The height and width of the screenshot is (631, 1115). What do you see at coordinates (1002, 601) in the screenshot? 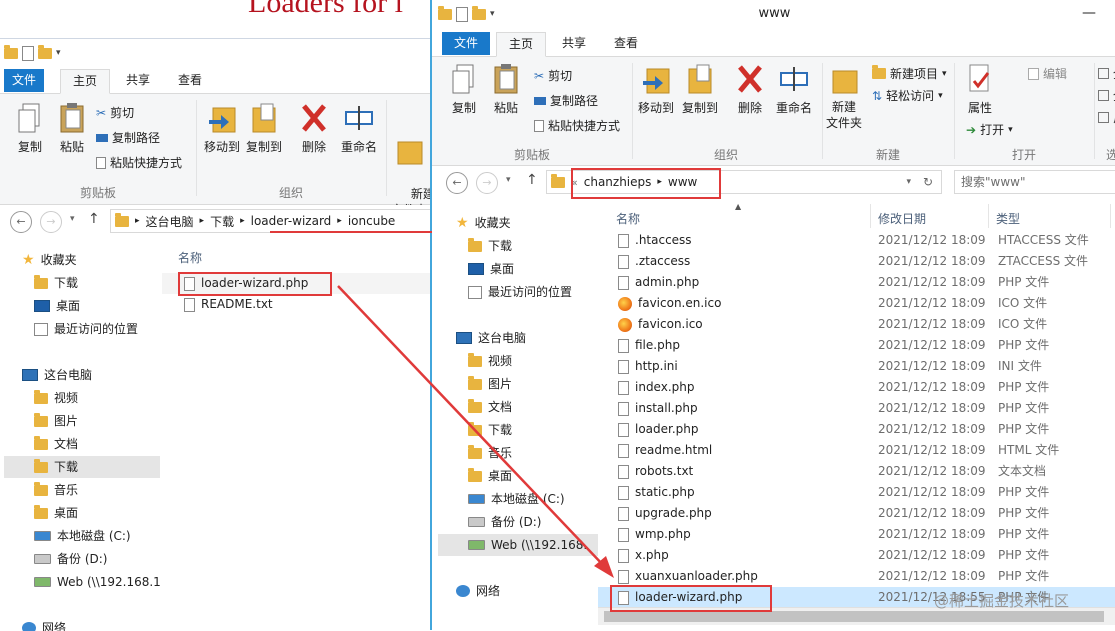
I see `watermark: @稀土掘金技术社区` at bounding box center [1002, 601].